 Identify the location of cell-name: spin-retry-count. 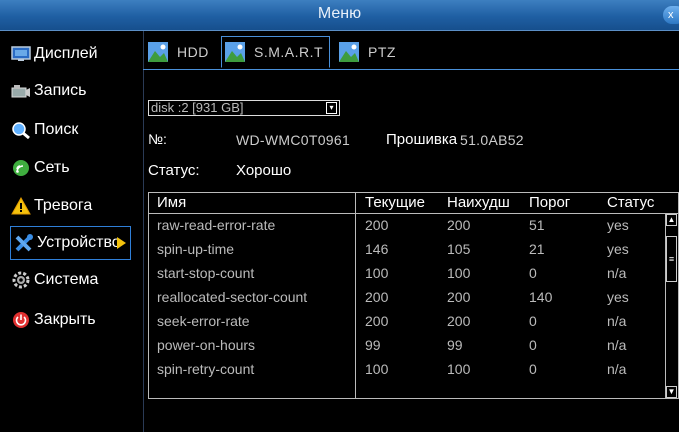
(206, 369).